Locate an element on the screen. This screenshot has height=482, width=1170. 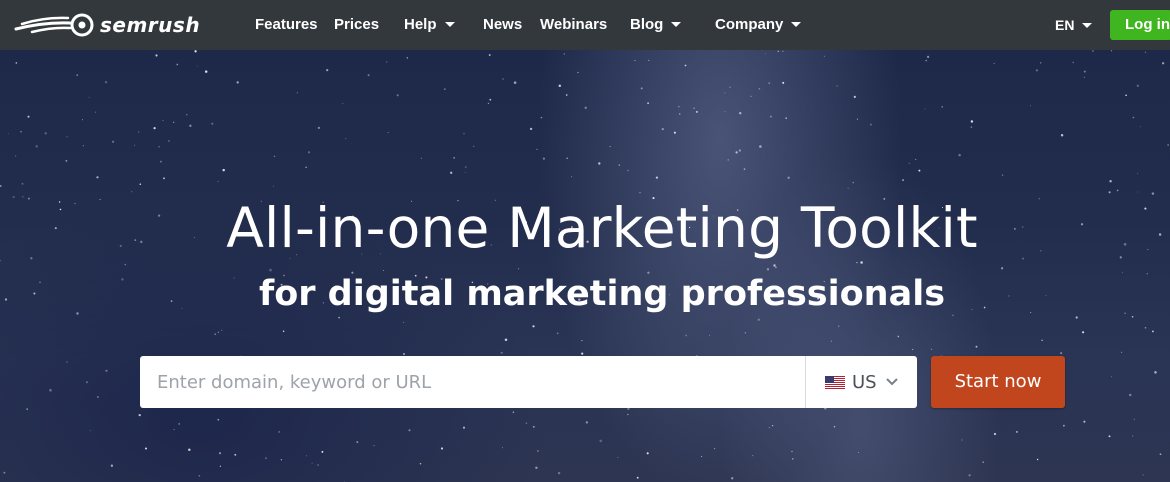
nav-item-label: Company is located at coordinates (749, 24).